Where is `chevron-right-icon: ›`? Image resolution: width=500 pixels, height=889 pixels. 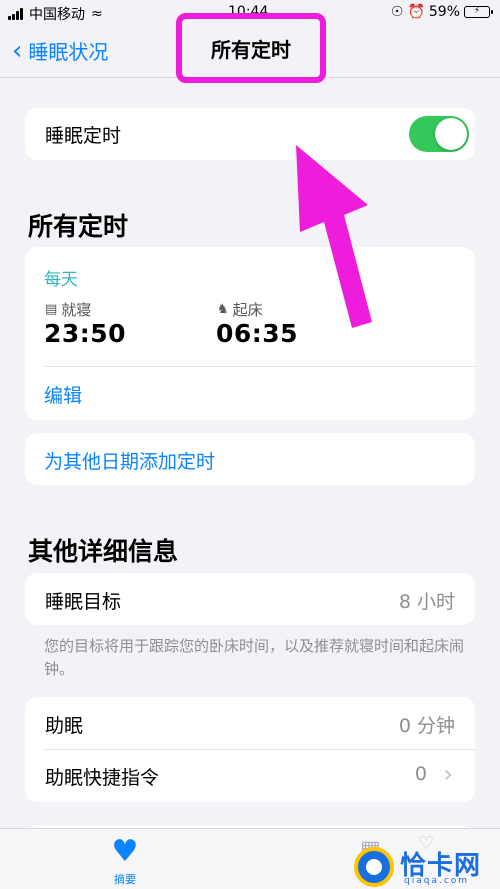
chevron-right-icon: › is located at coordinates (448, 774).